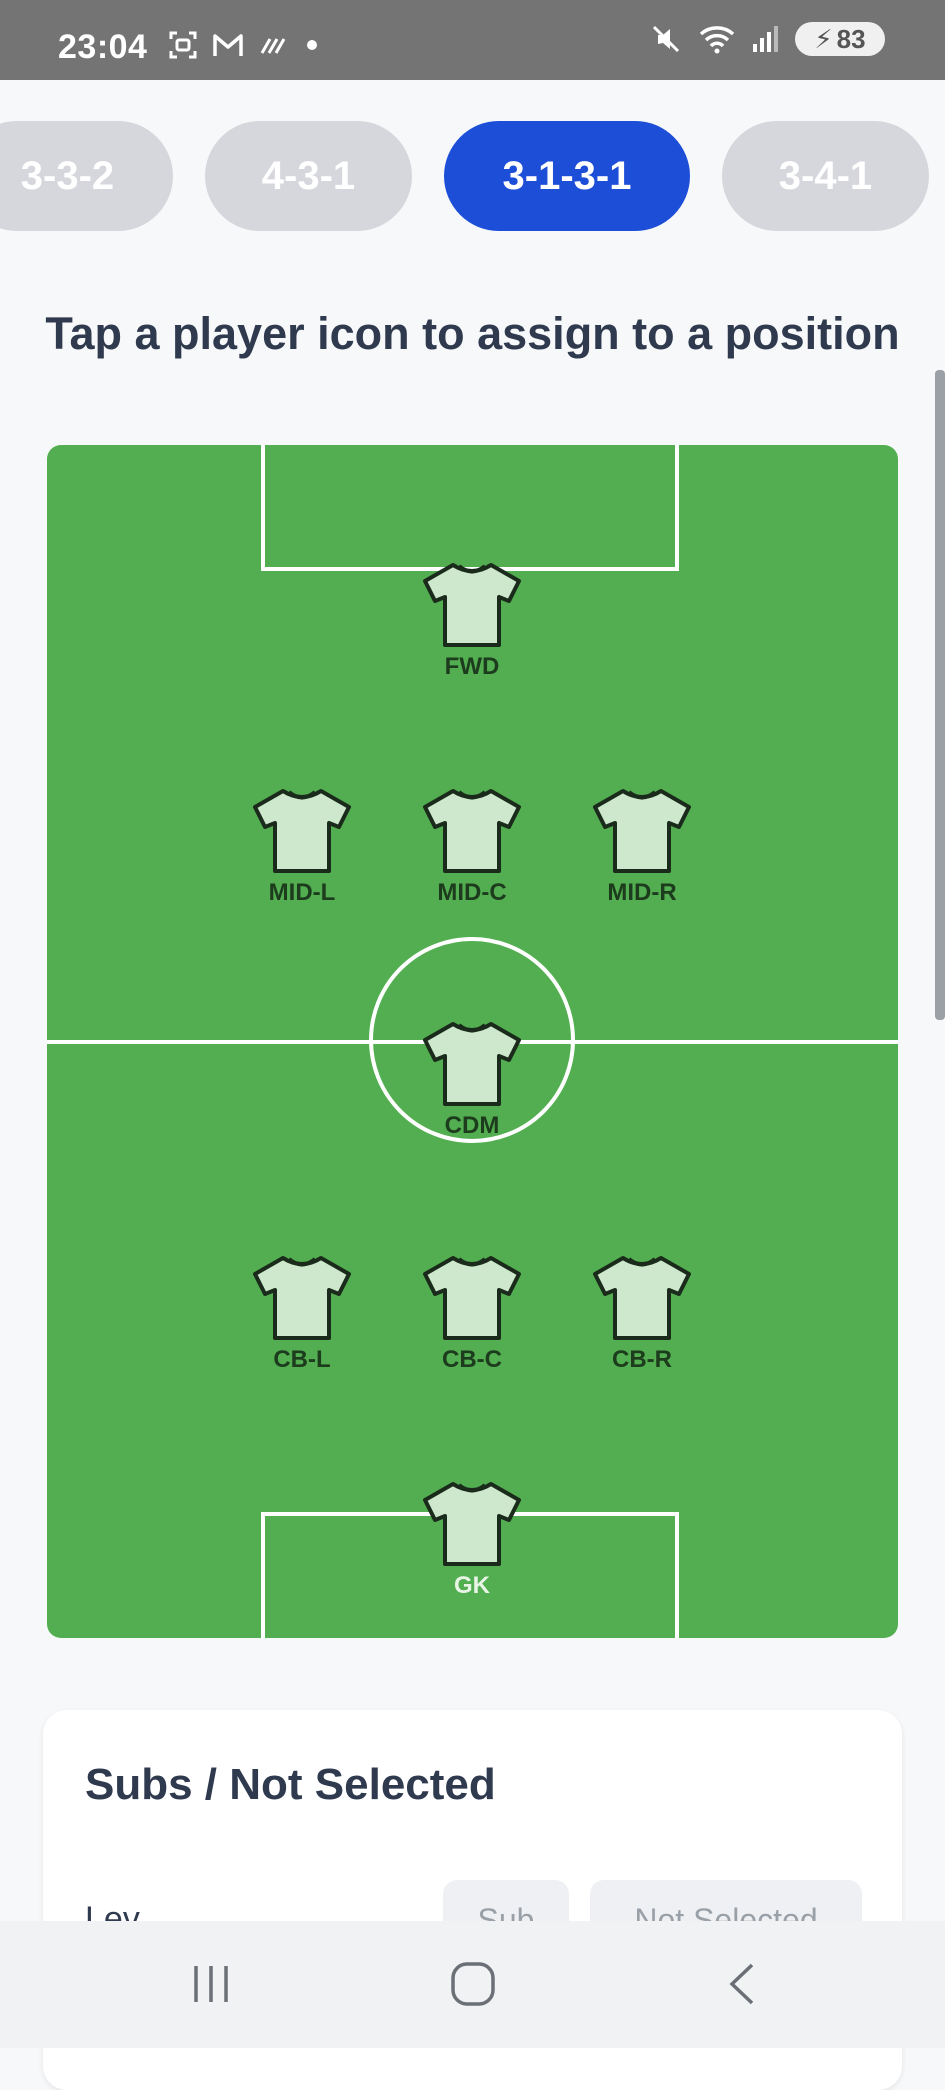  What do you see at coordinates (273, 46) in the screenshot?
I see `data-icon` at bounding box center [273, 46].